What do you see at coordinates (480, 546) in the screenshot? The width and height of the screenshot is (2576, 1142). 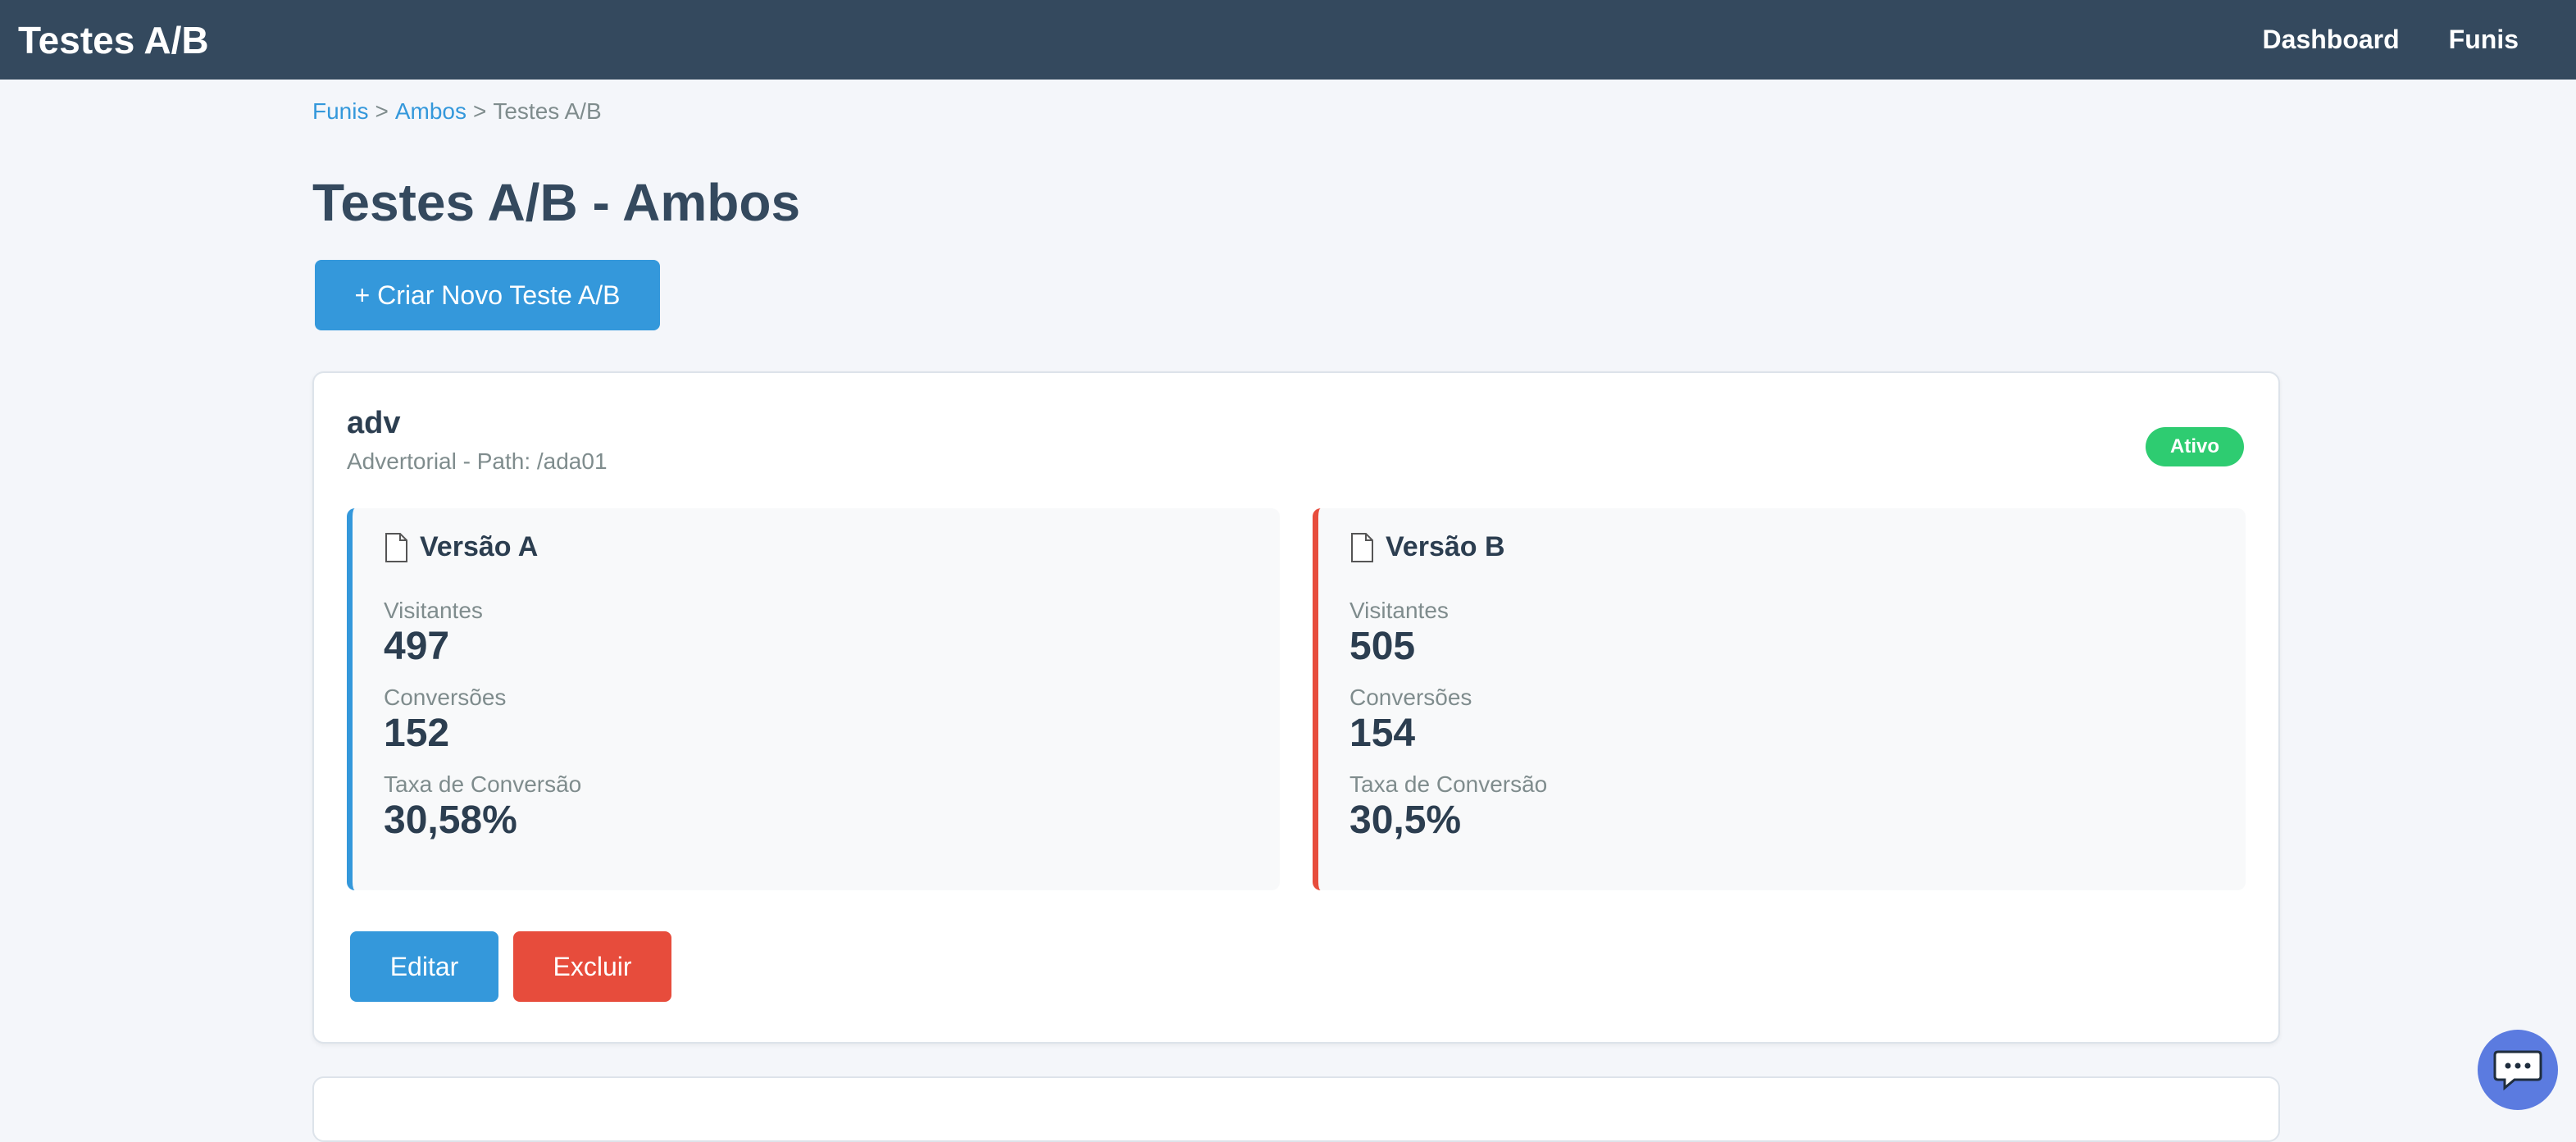 I see `version-title: Versão A` at bounding box center [480, 546].